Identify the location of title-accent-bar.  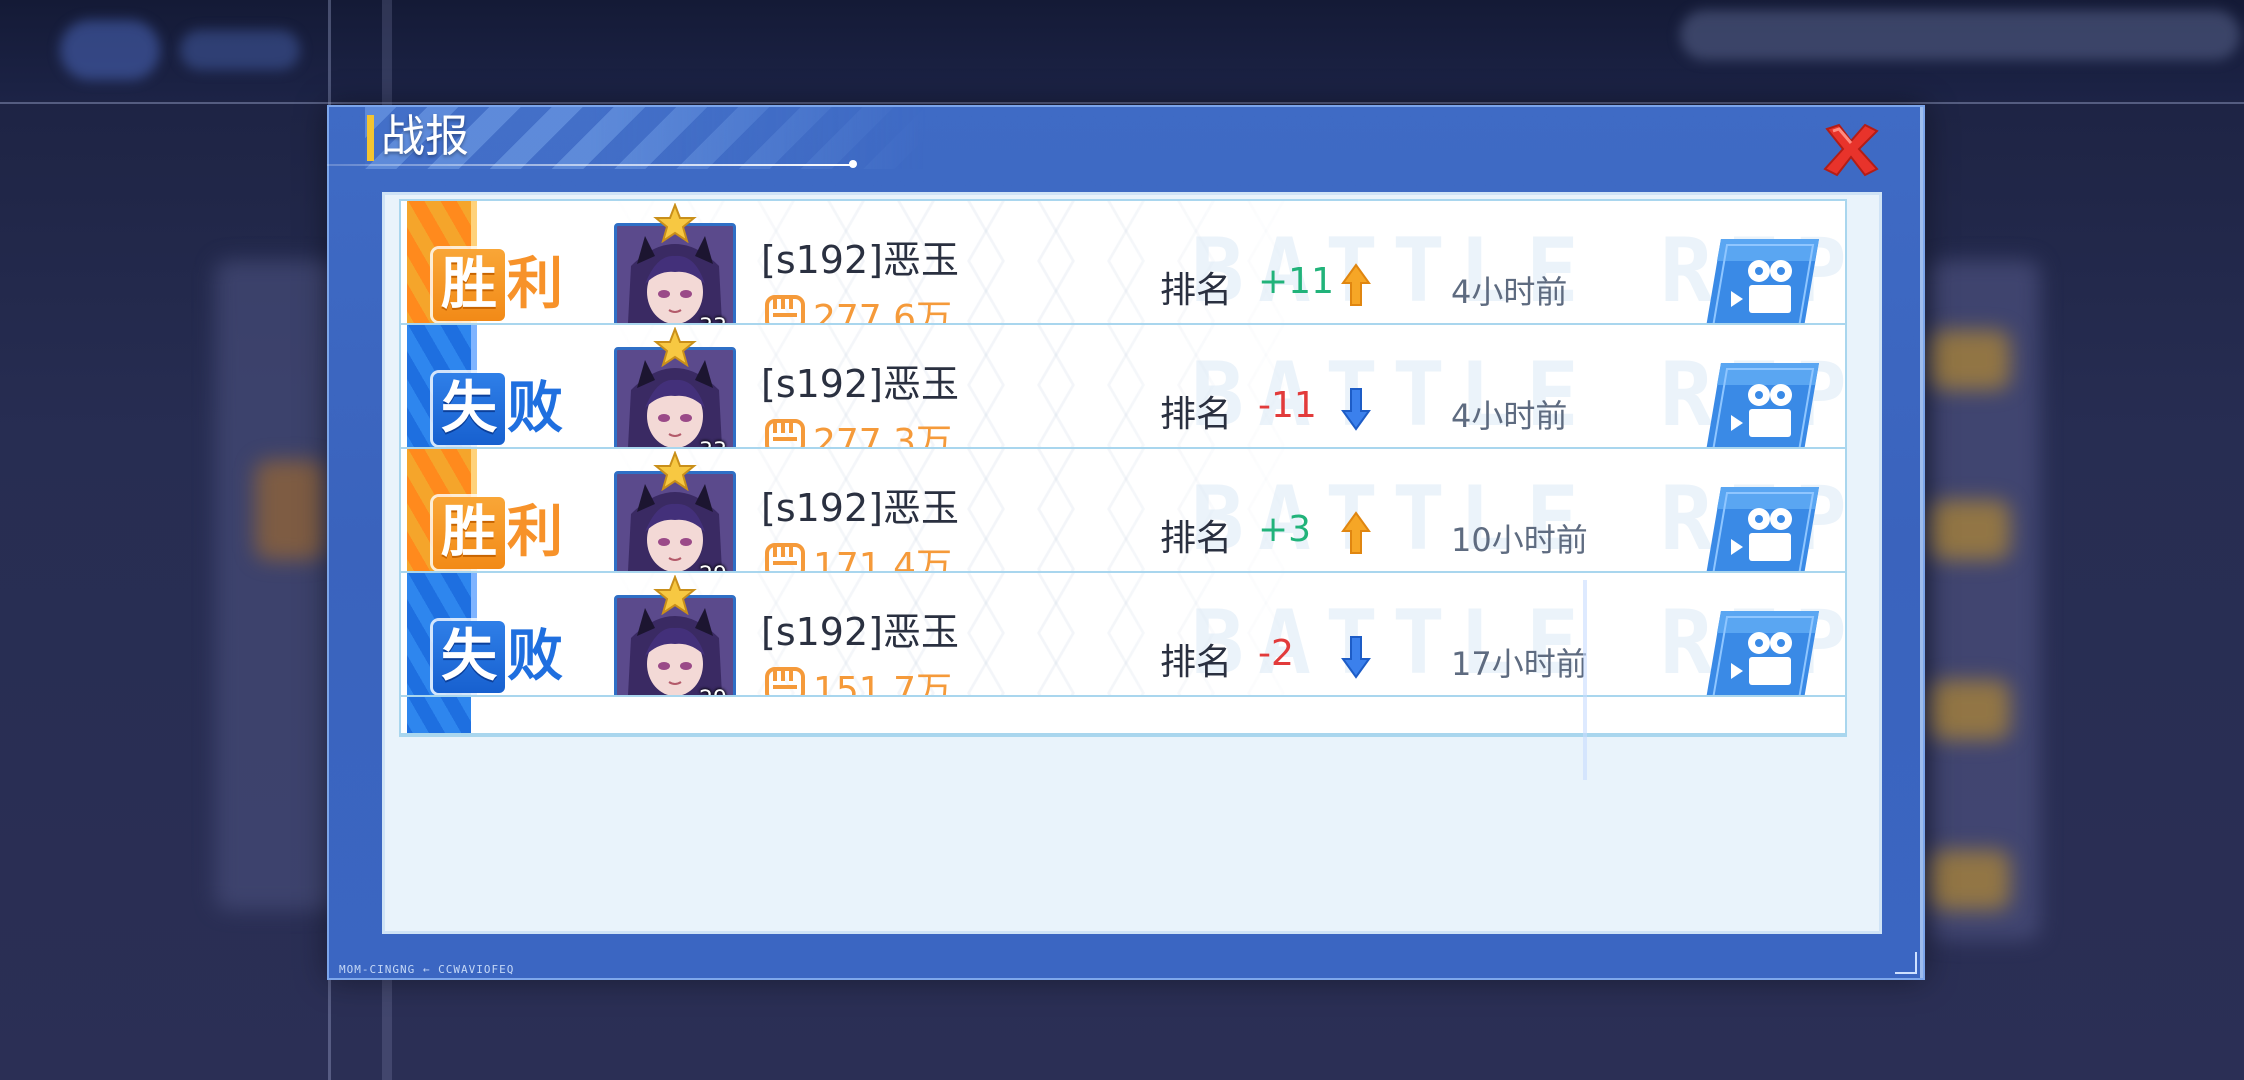
(370, 138).